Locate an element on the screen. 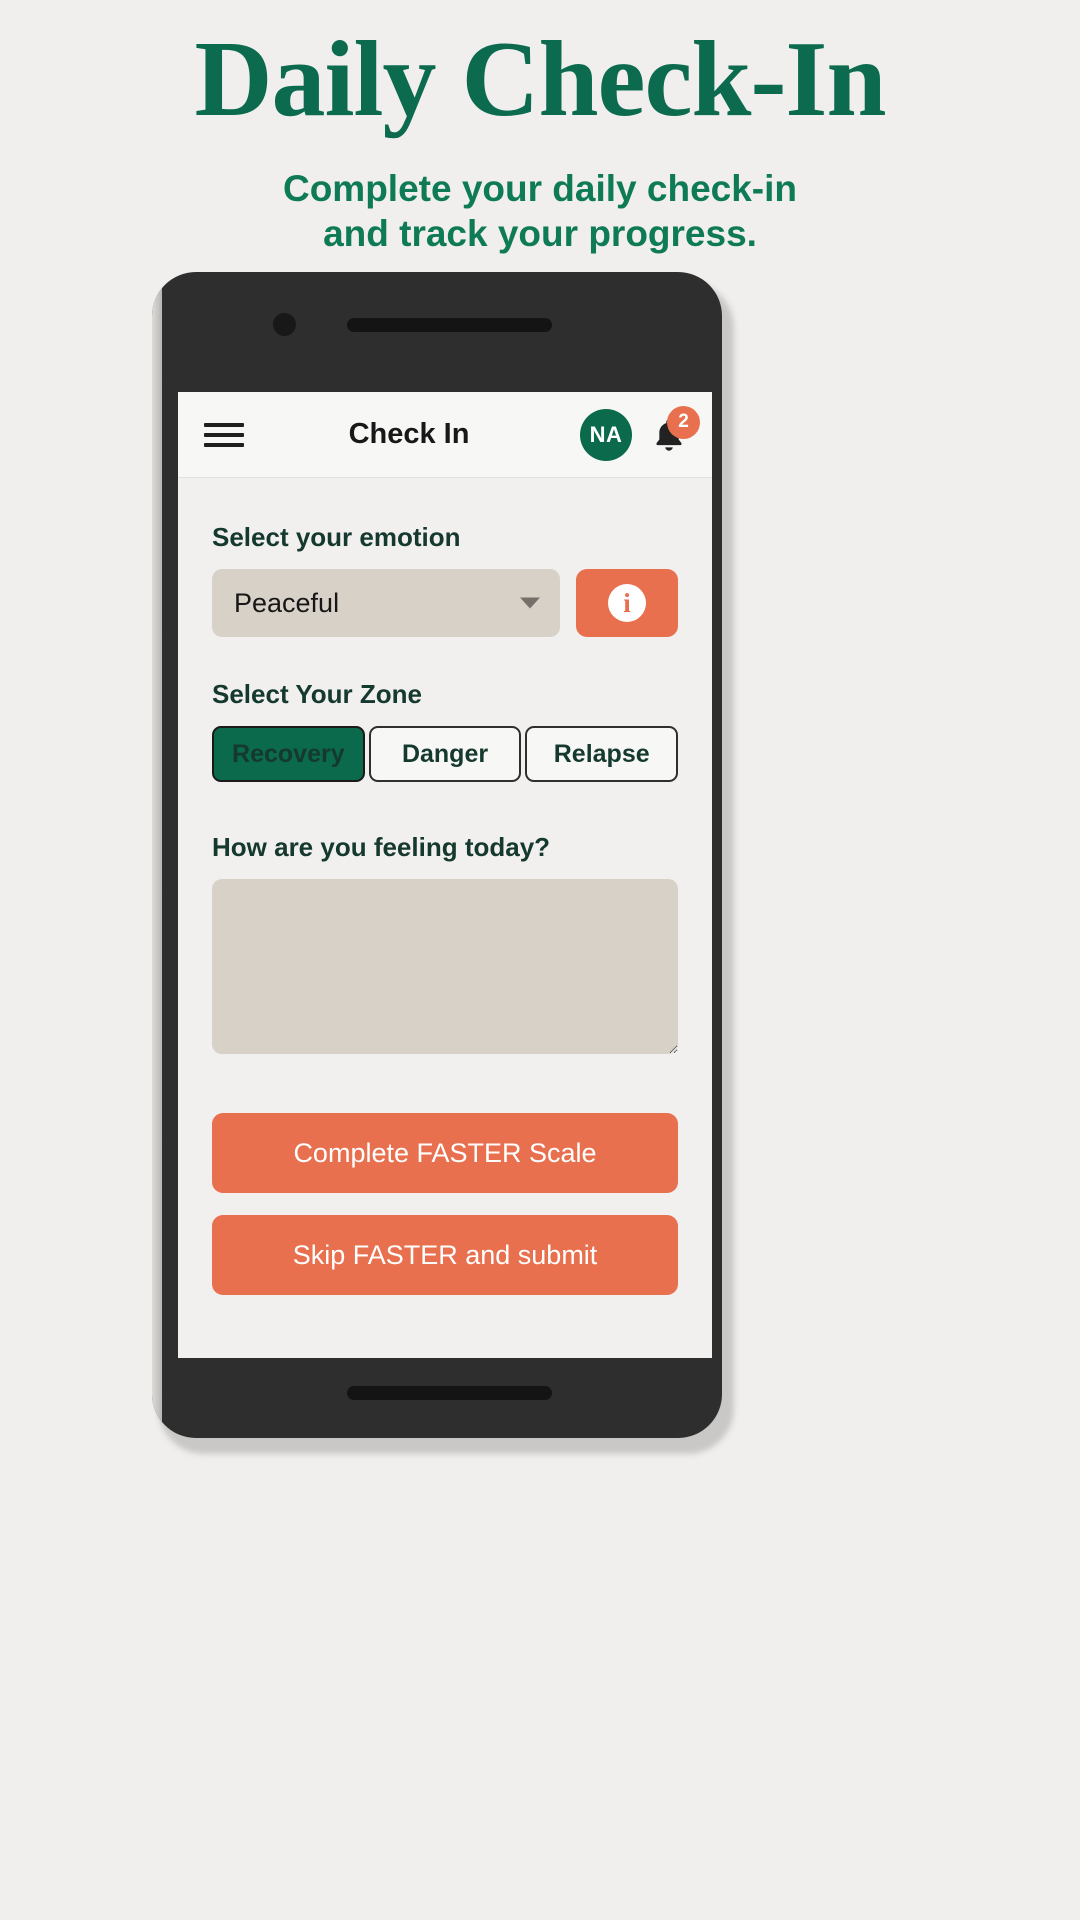 The width and height of the screenshot is (1080, 1920). app-bar: Check In NA 2 is located at coordinates (445, 435).